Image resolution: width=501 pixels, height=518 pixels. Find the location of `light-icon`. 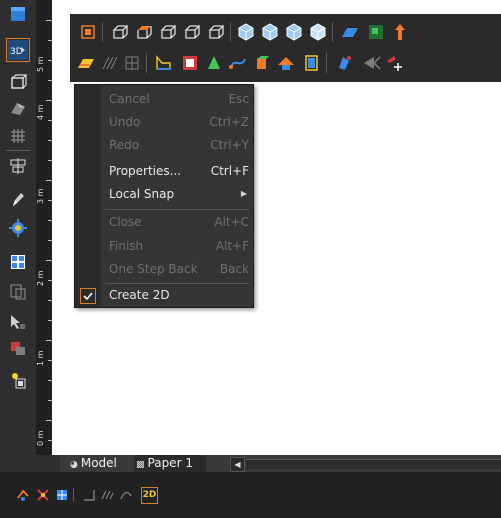

light-icon is located at coordinates (18, 380).